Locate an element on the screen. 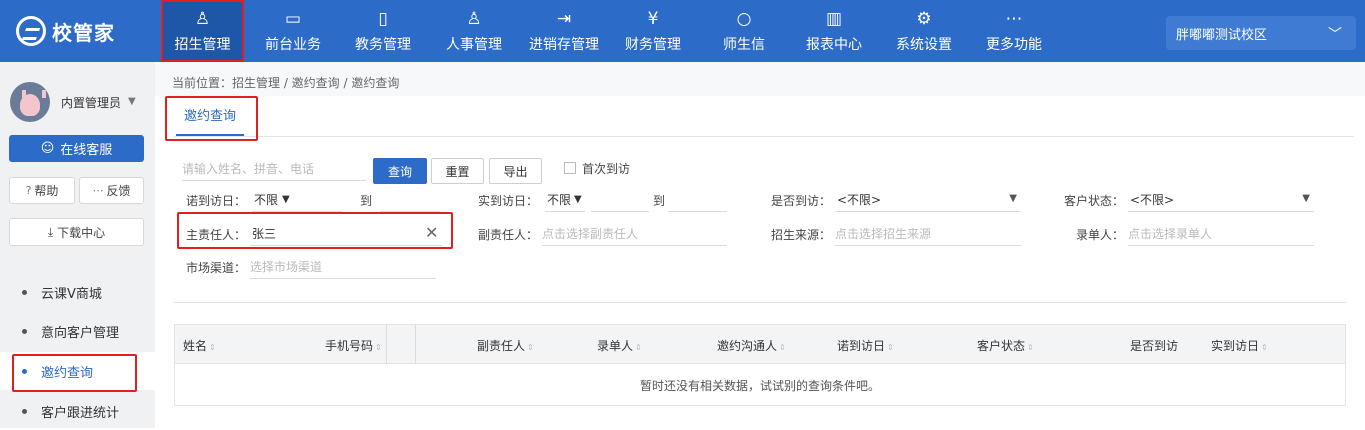 The height and width of the screenshot is (430, 1365). sidebar-item-intended-customers: 意向客户管理 is located at coordinates (77, 331).